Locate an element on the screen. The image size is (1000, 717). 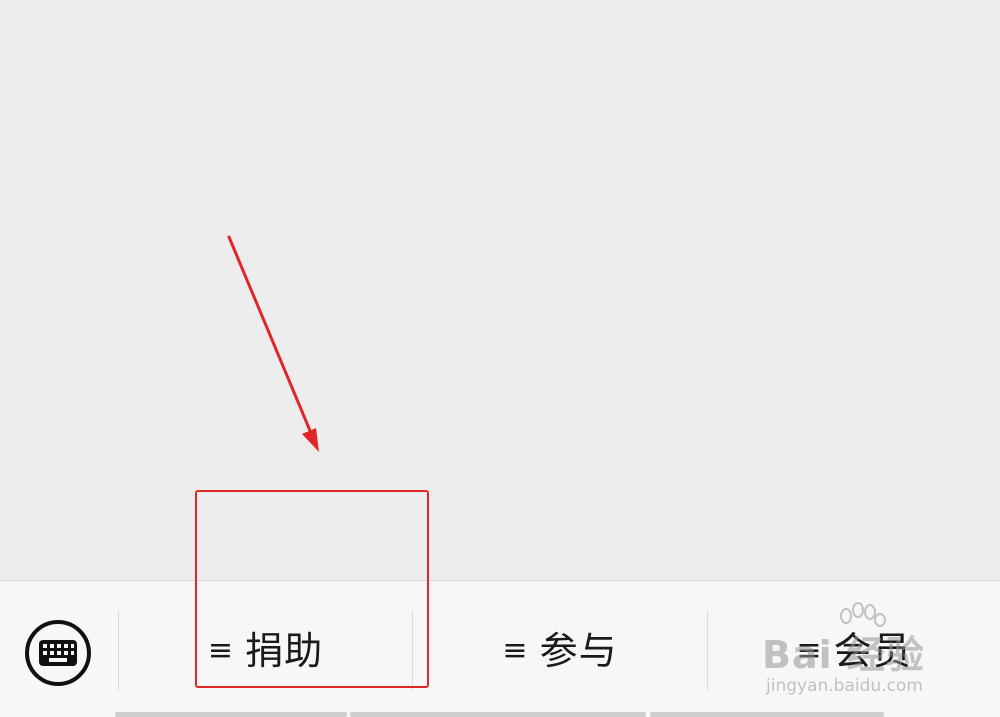
menu-item-participate: ≡ 参与 is located at coordinates (560, 651).